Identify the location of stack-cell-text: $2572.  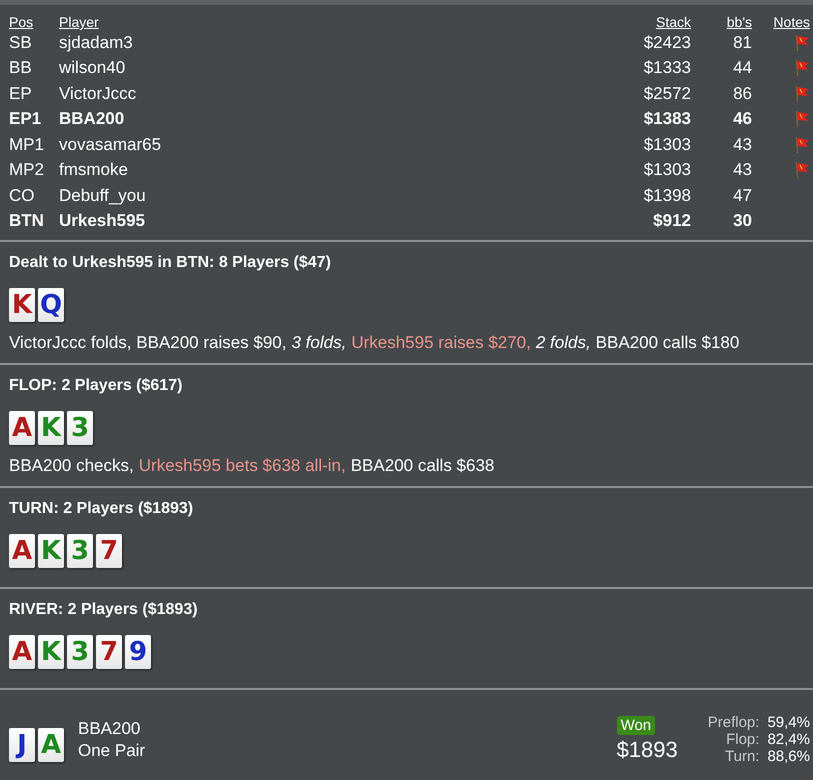
(666, 93).